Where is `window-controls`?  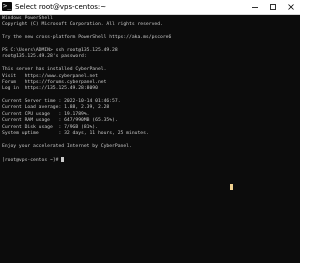 window-controls is located at coordinates (273, 7).